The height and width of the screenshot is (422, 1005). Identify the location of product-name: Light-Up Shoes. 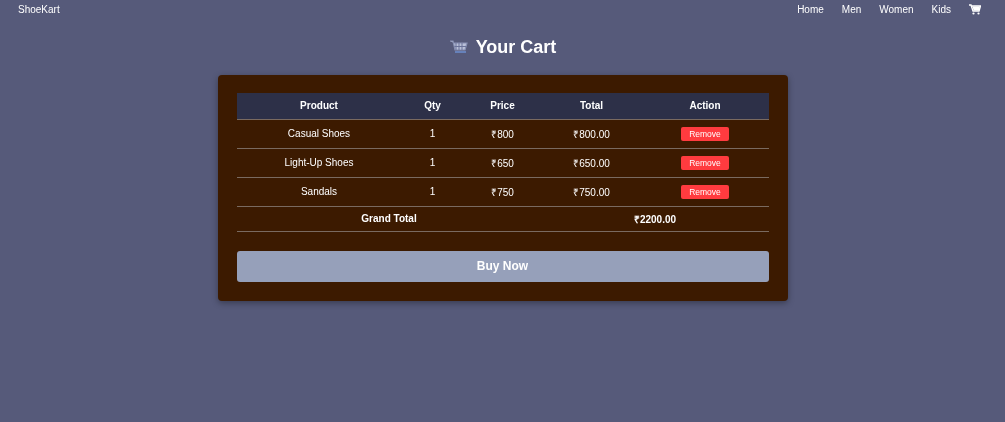
(319, 162).